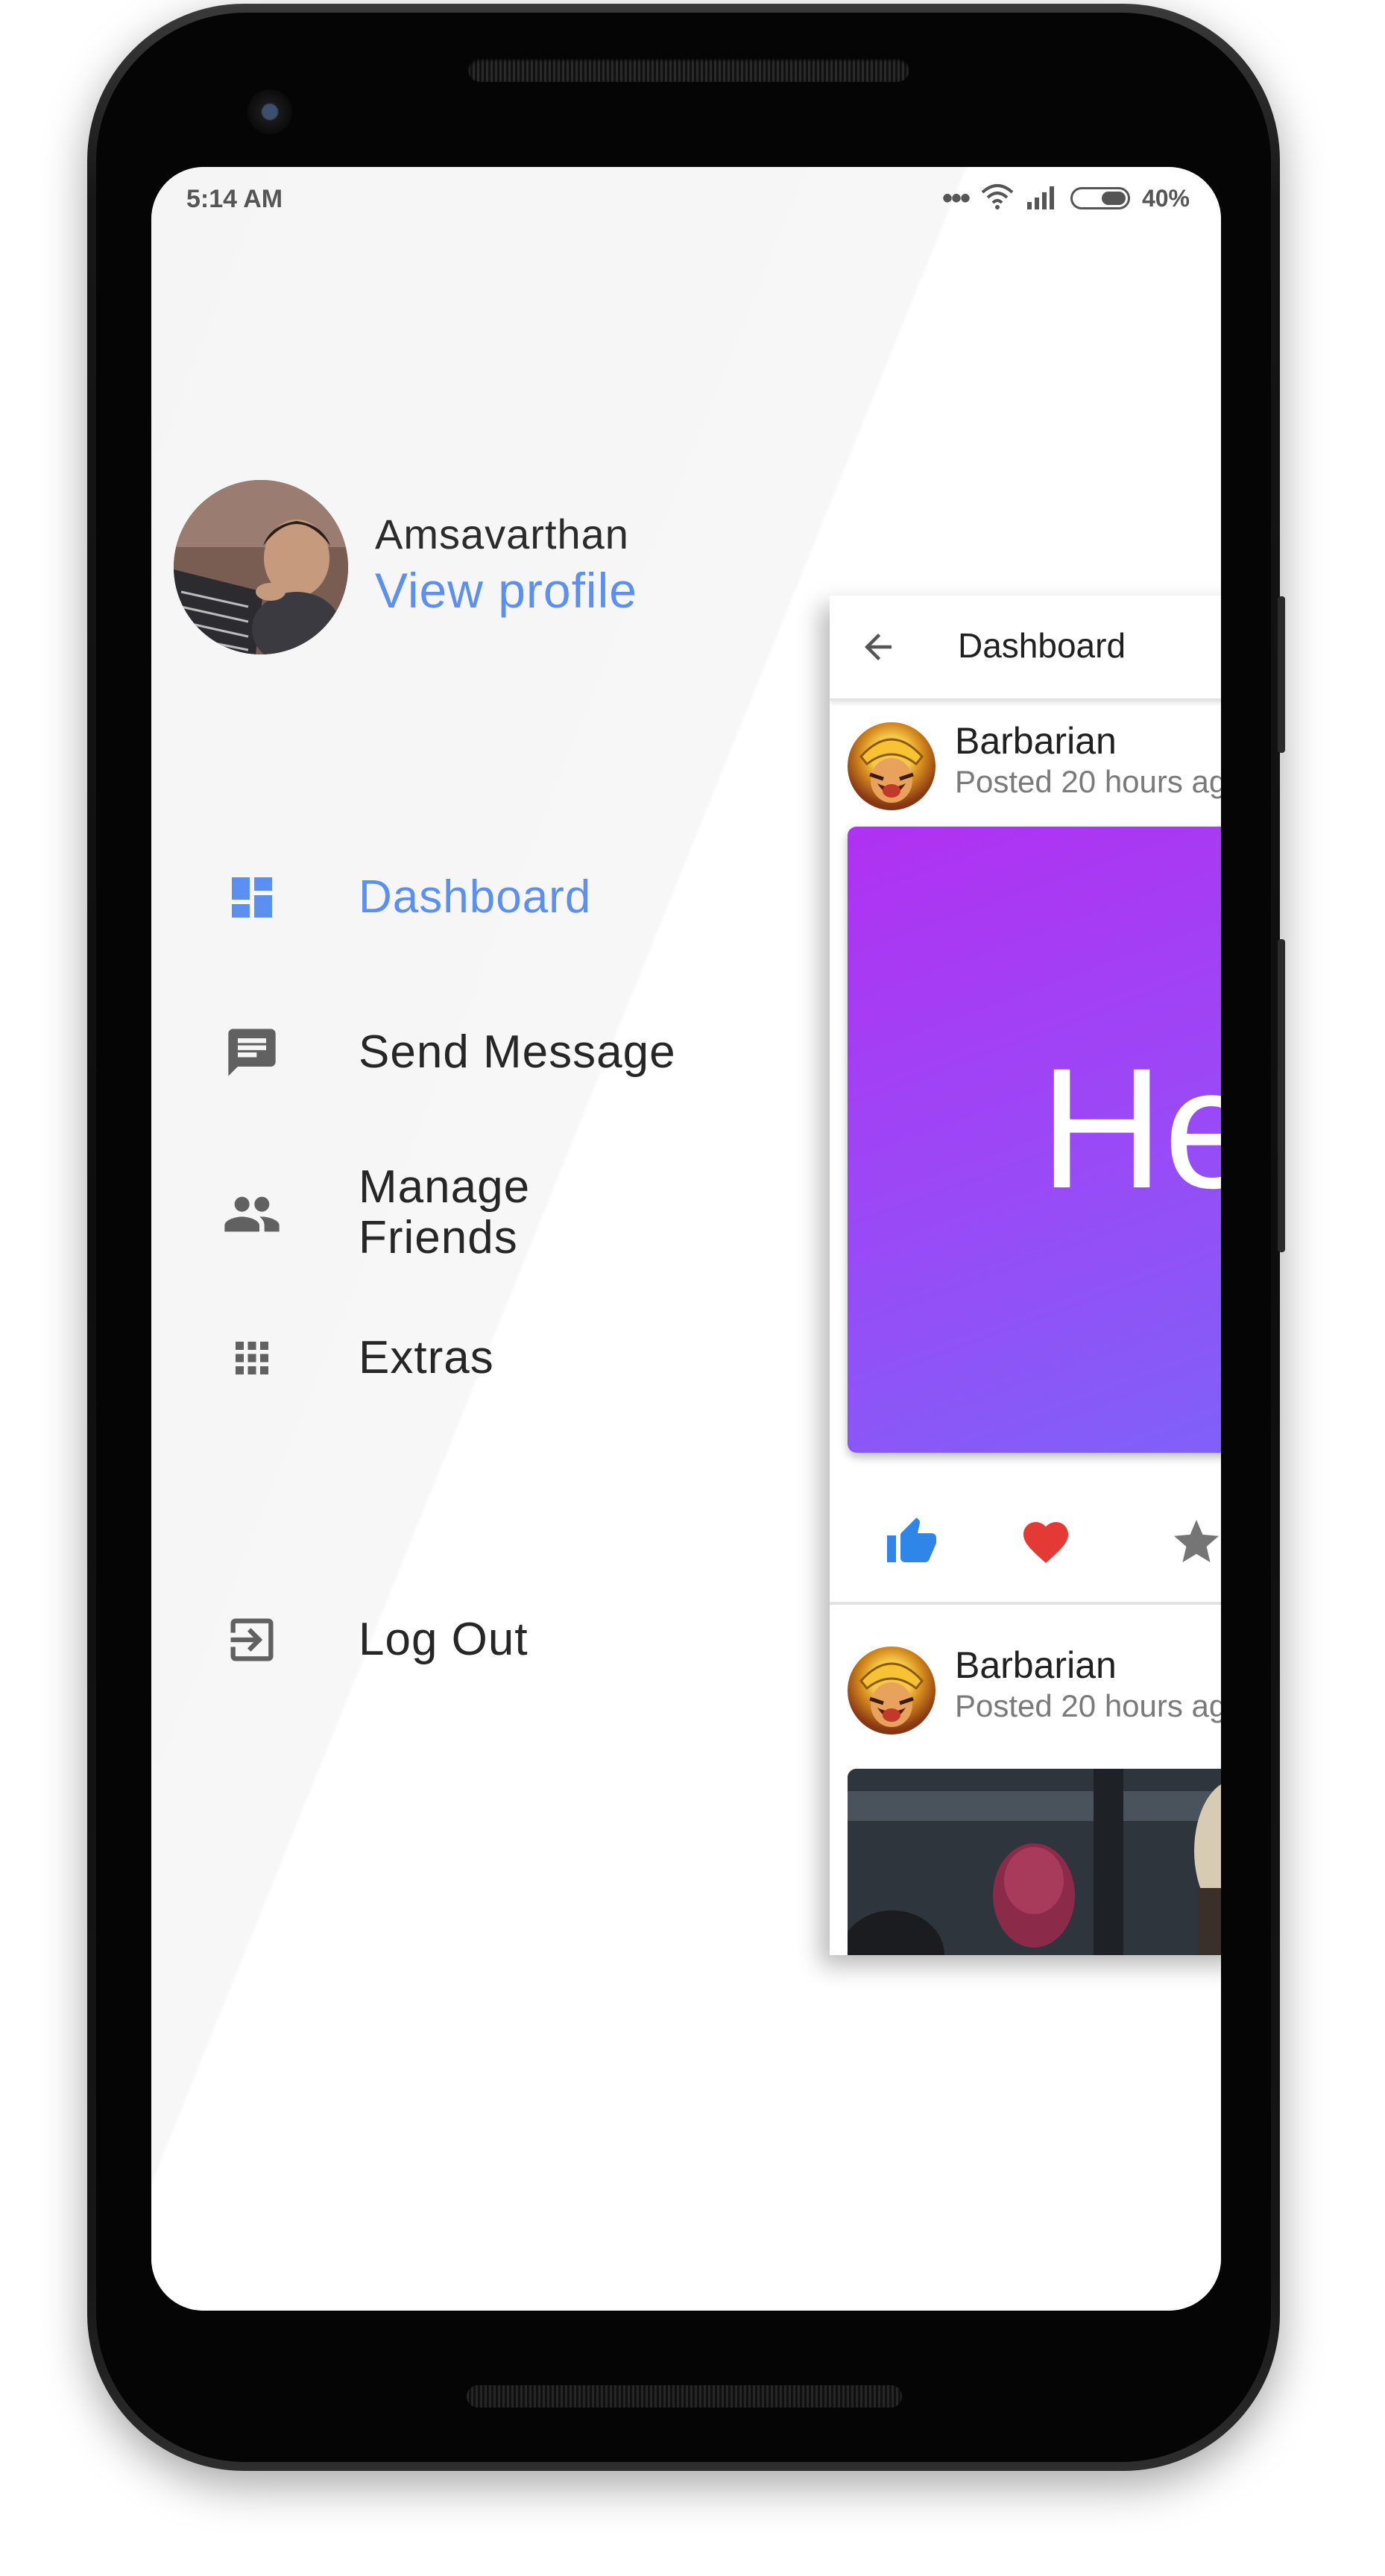 This screenshot has width=1385, height=2576. Describe the element at coordinates (475, 897) in the screenshot. I see `menu-item-label: Dashboard` at that location.